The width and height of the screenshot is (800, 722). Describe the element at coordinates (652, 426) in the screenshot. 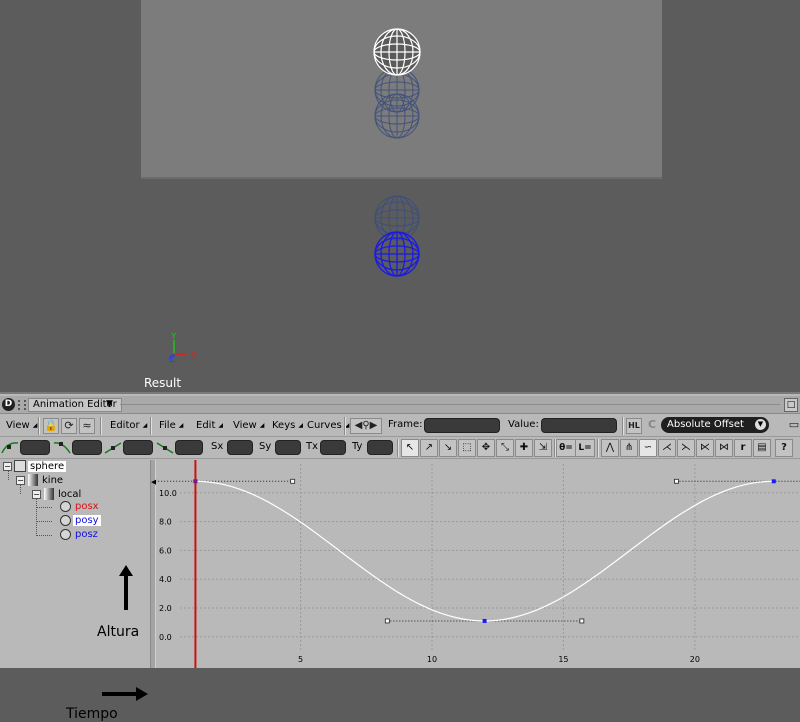

I see `cycle-icon: C` at that location.